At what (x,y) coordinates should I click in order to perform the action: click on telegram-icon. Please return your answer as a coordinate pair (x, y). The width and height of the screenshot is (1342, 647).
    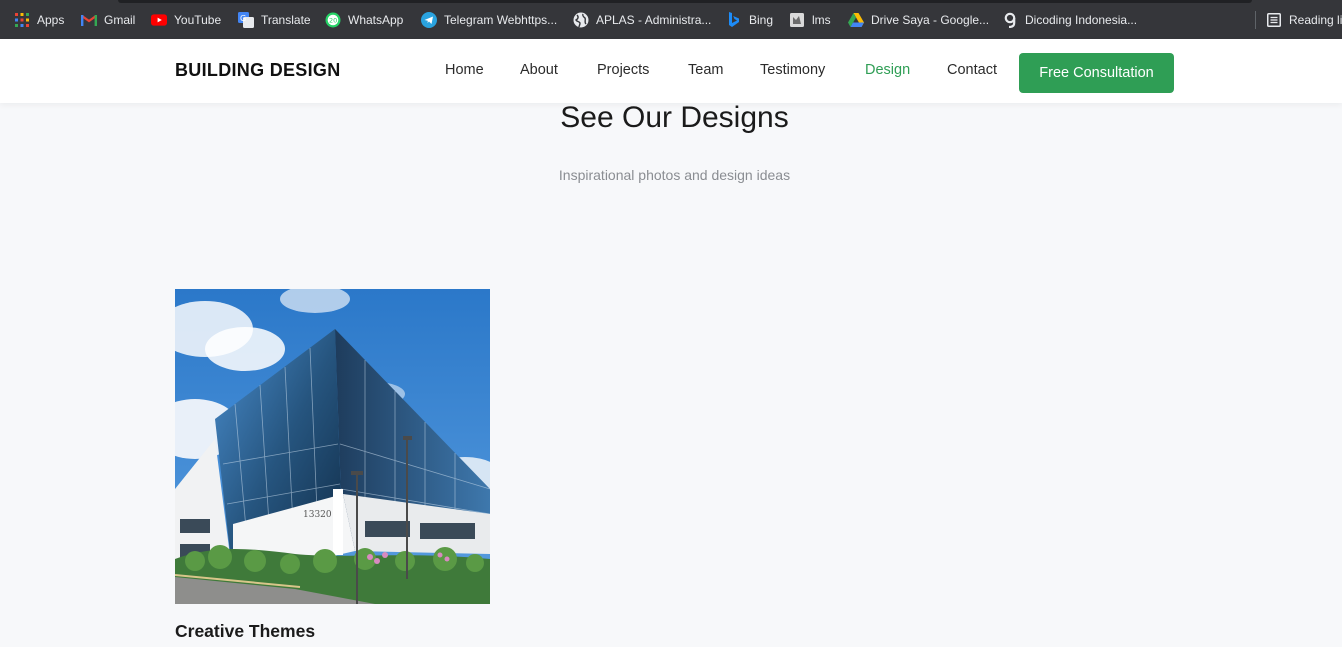
    Looking at the image, I should click on (429, 20).